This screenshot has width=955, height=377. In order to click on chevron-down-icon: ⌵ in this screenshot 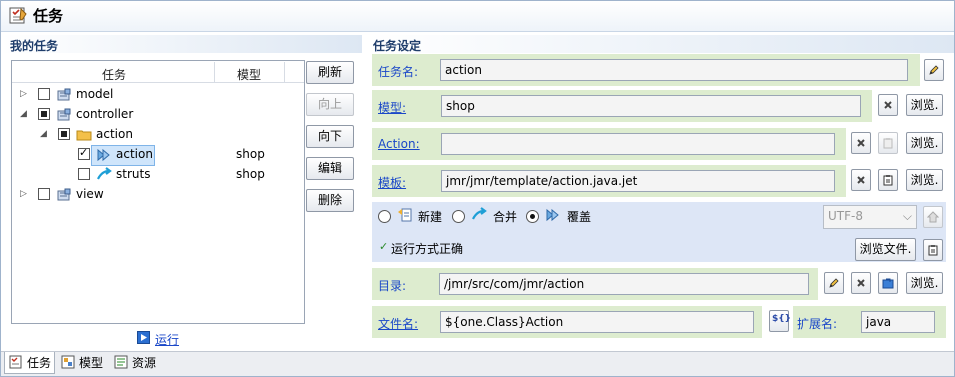, I will do `click(907, 216)`.